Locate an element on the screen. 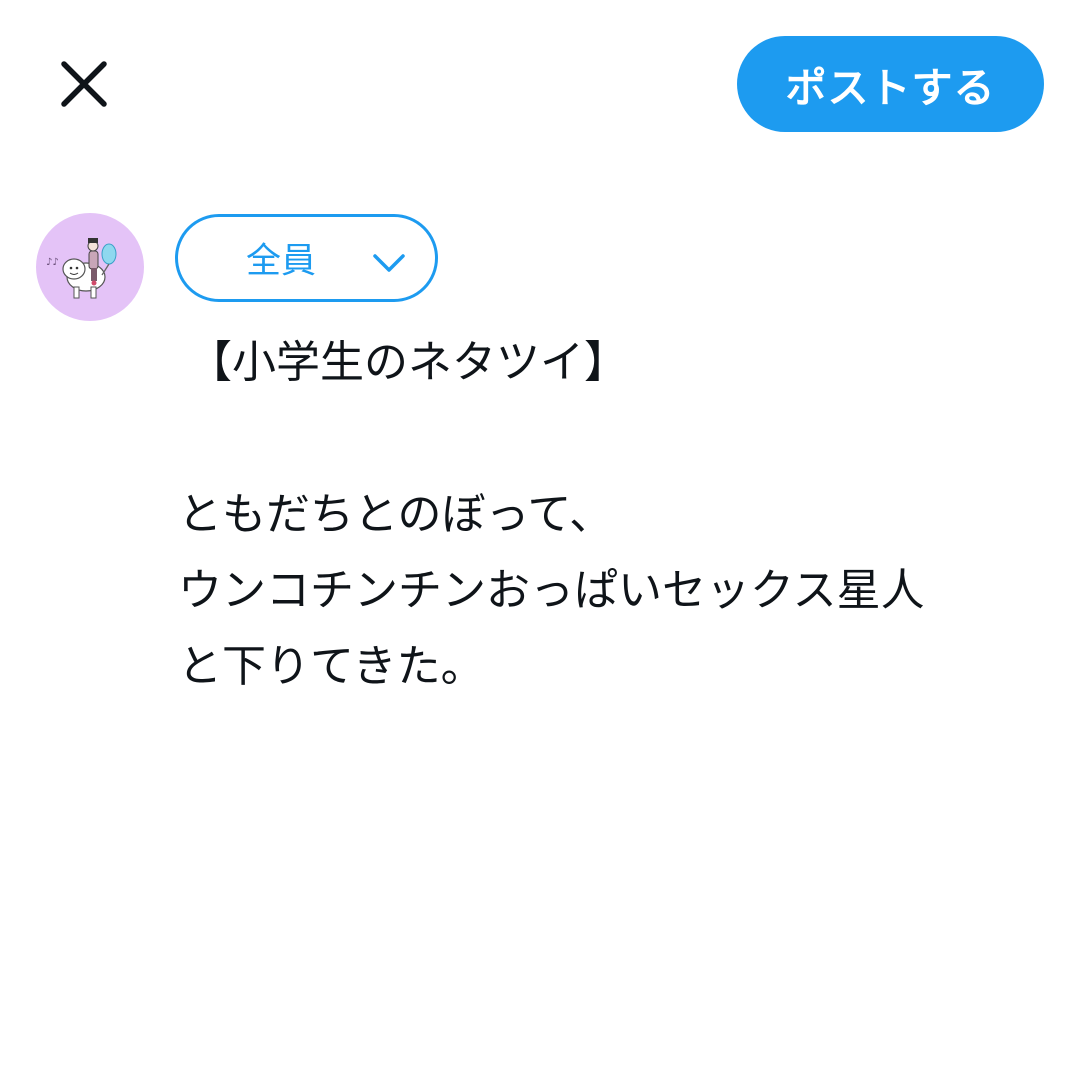  post-text-line: ウンコチンチンおっぱいセックス星人 is located at coordinates (551, 590).